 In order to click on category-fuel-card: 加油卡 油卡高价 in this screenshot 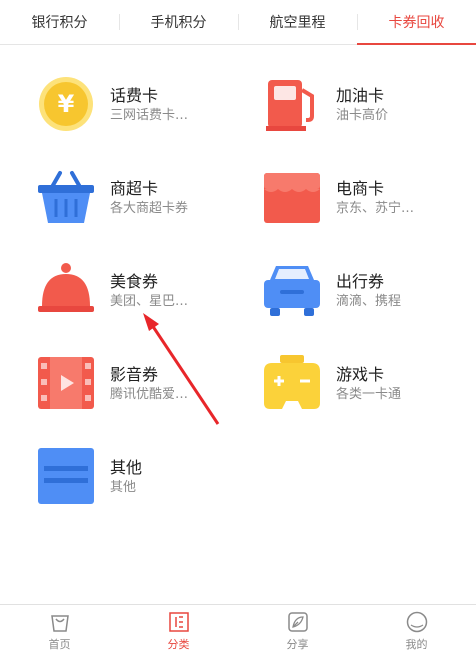, I will do `click(370, 115)`.